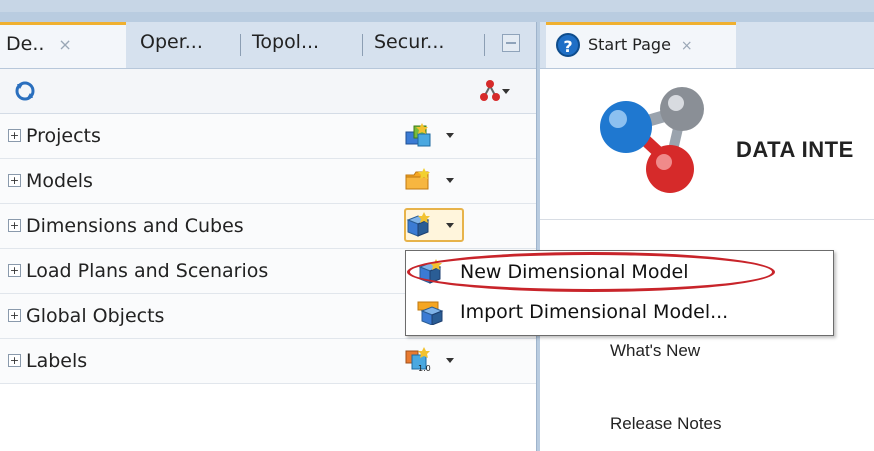 Image resolution: width=874 pixels, height=451 pixels. Describe the element at coordinates (418, 180) in the screenshot. I see `models-folder-icon` at that location.